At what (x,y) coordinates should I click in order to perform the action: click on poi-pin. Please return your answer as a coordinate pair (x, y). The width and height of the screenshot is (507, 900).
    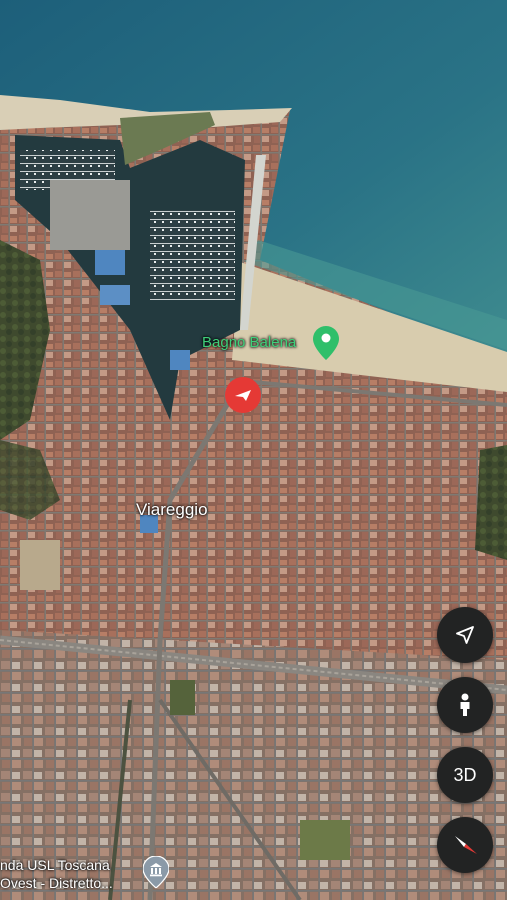
    Looking at the image, I should click on (326, 343).